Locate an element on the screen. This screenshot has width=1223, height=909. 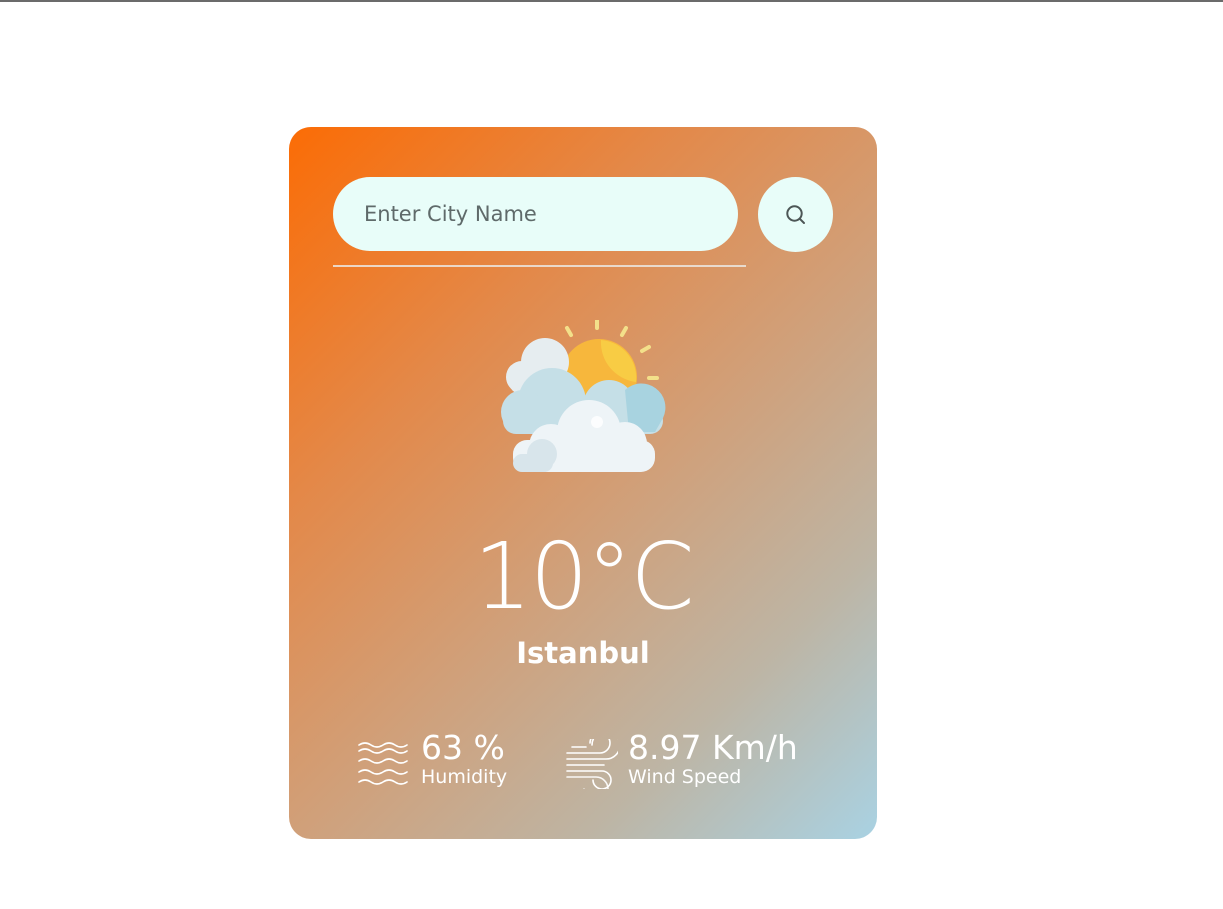
humidity-detail: 63 % Humidity is located at coordinates (442, 762).